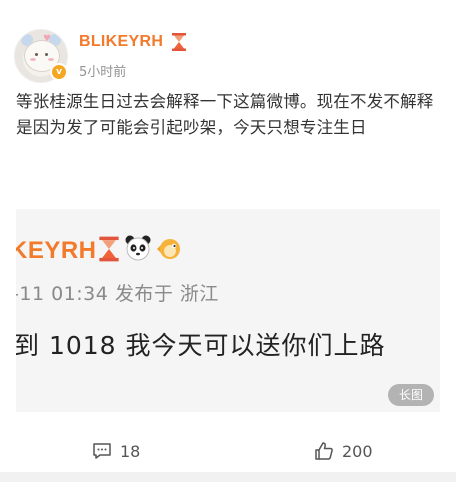 Image resolution: width=456 pixels, height=500 pixels. I want to click on like-count: 200, so click(357, 451).